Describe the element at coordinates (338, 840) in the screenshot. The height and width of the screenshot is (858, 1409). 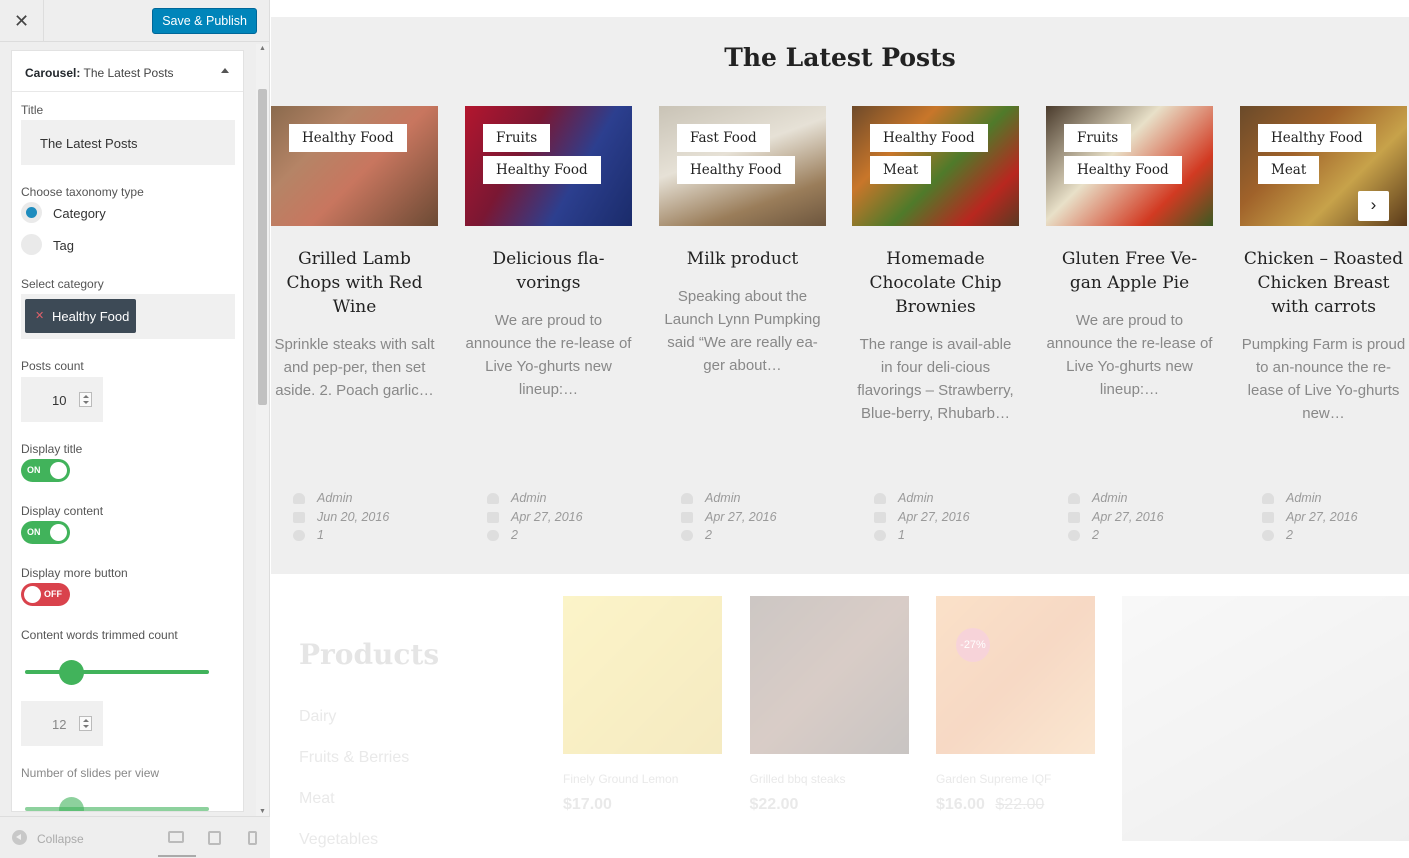
I see `product-category: Vegetables` at that location.